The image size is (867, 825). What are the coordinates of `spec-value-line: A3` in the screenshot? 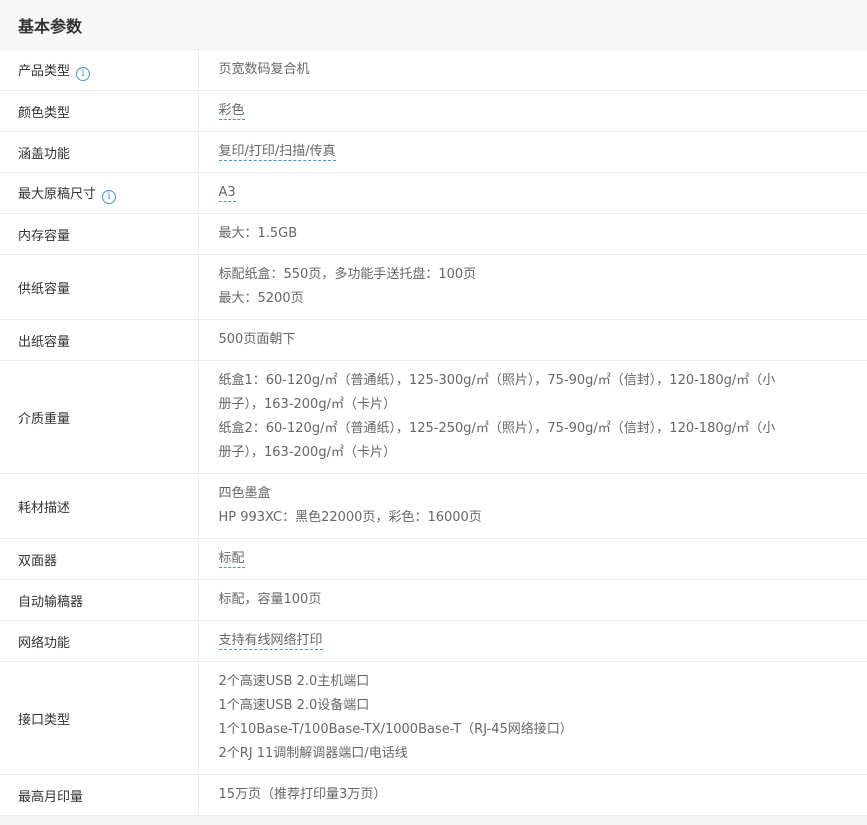 It's located at (534, 193).